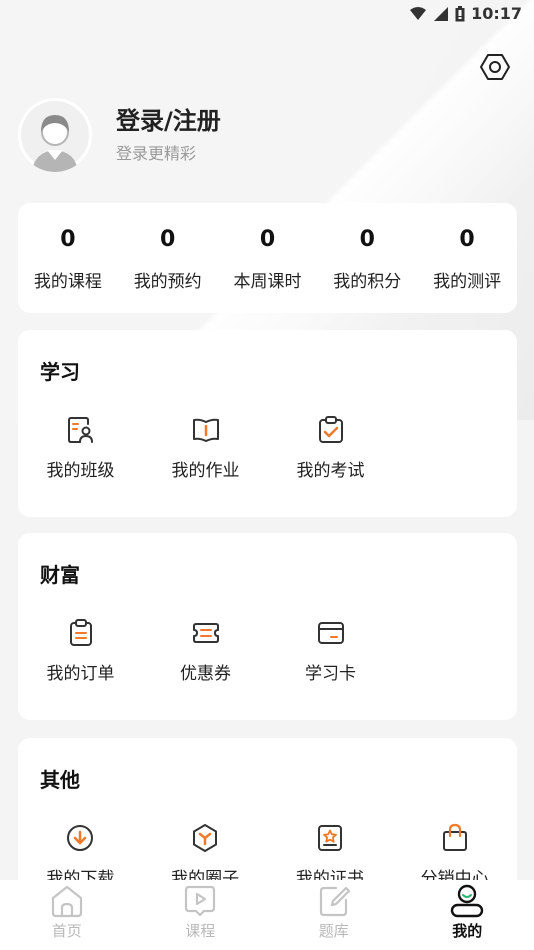 This screenshot has height=950, width=534. Describe the element at coordinates (205, 674) in the screenshot. I see `item-label: 优惠券` at that location.